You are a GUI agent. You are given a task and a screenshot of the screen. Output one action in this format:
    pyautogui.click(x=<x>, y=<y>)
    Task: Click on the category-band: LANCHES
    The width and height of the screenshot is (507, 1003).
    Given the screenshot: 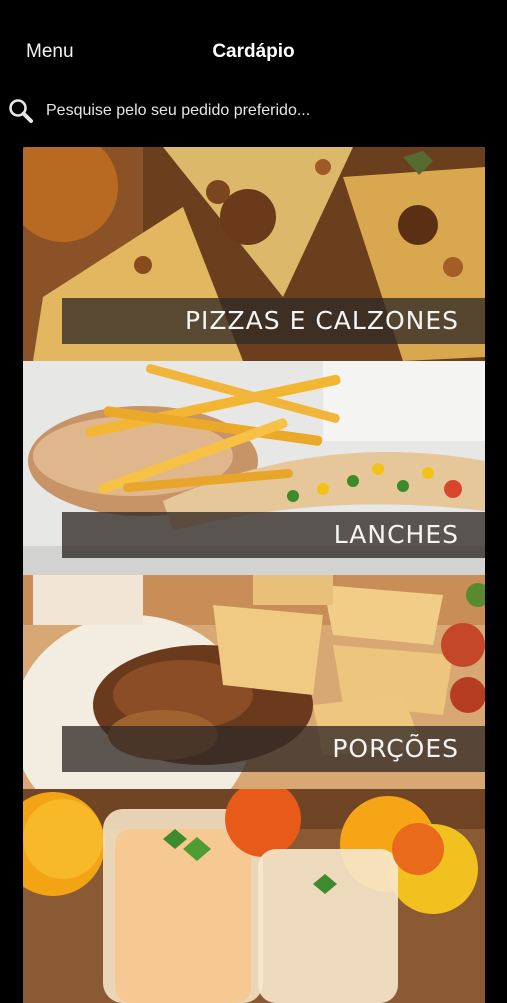 What is the action you would take?
    pyautogui.click(x=273, y=535)
    